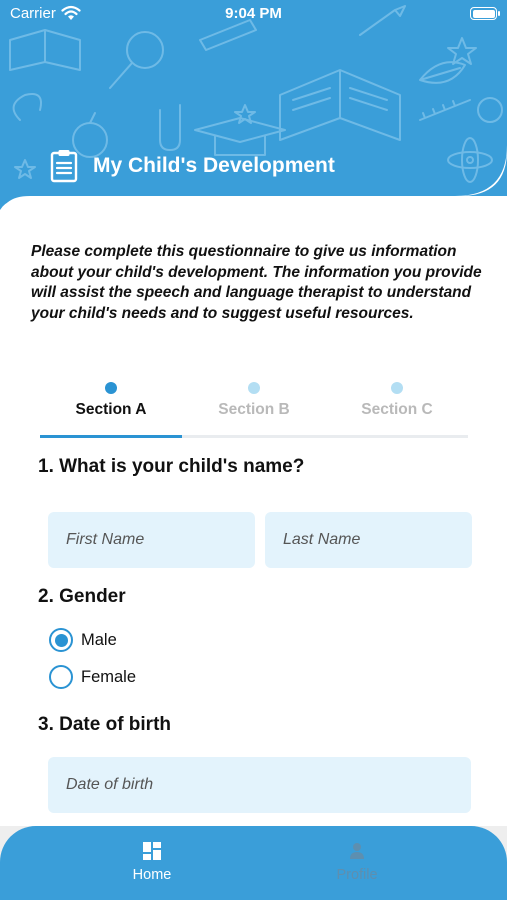  What do you see at coordinates (171, 466) in the screenshot?
I see `question-child-name: 1. What is your child's name?` at bounding box center [171, 466].